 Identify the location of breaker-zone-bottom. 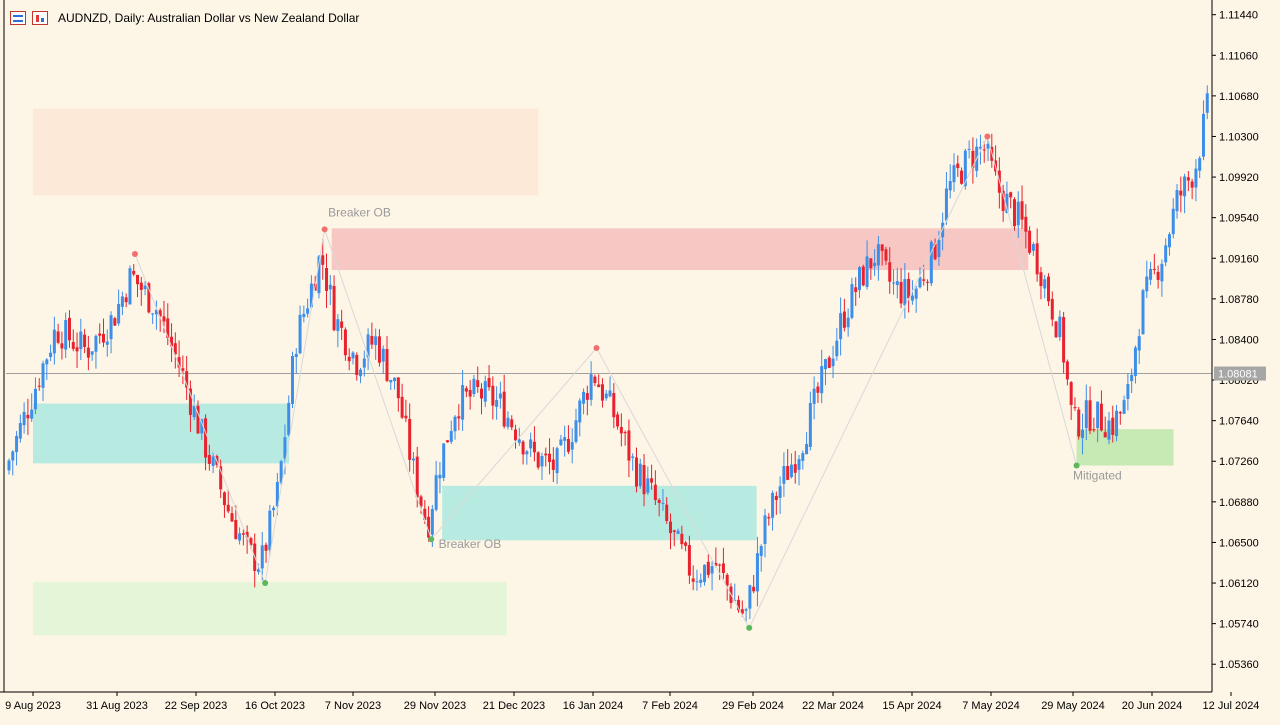
(599, 513).